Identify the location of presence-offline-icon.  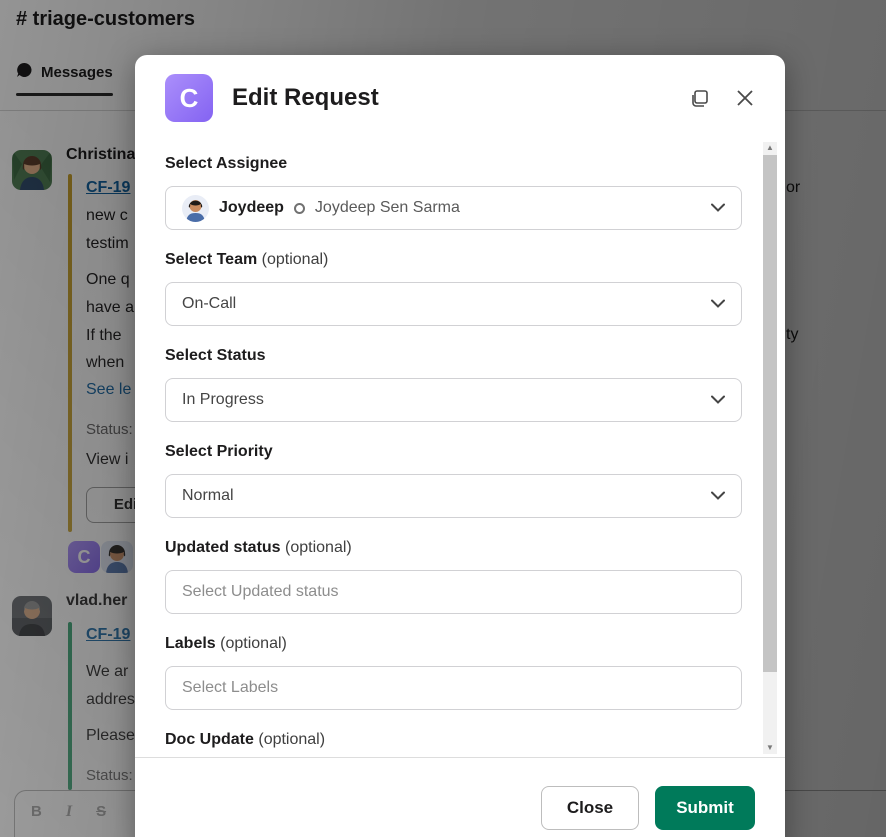
(299, 208).